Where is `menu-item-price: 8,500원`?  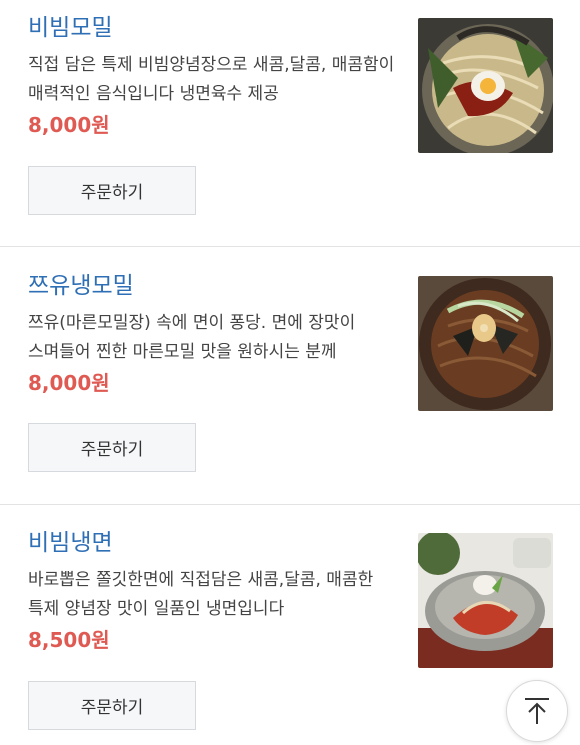
menu-item-price: 8,500원 is located at coordinates (69, 640).